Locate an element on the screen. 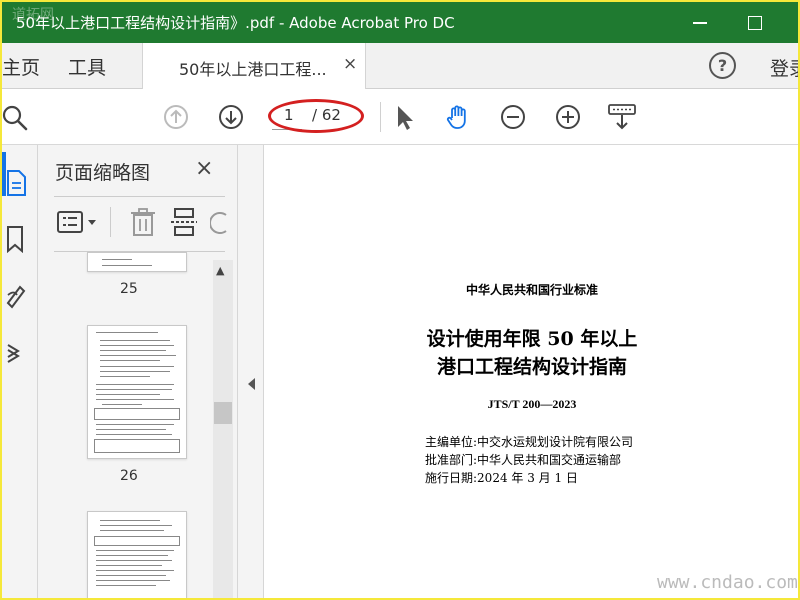 The image size is (800, 600). bookmark-icon is located at coordinates (16, 239).